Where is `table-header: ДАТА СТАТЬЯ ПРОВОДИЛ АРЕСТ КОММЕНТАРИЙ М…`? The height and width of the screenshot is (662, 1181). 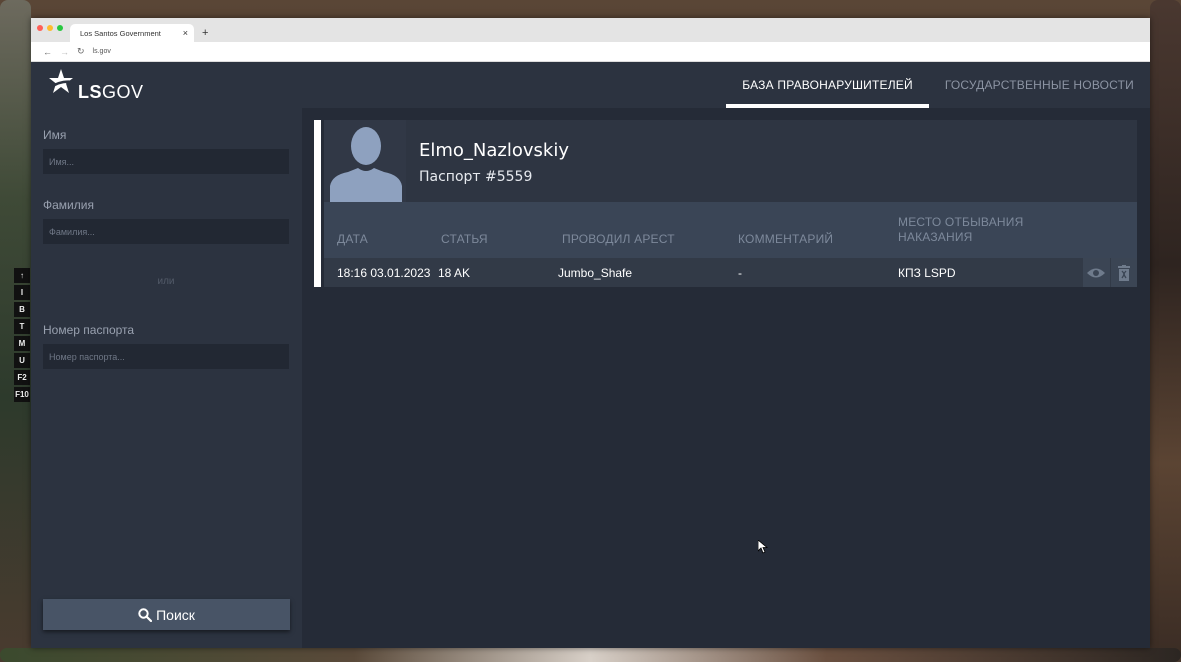
table-header: ДАТА СТАТЬЯ ПРОВОДИЛ АРЕСТ КОММЕНТАРИЙ М… is located at coordinates (730, 230).